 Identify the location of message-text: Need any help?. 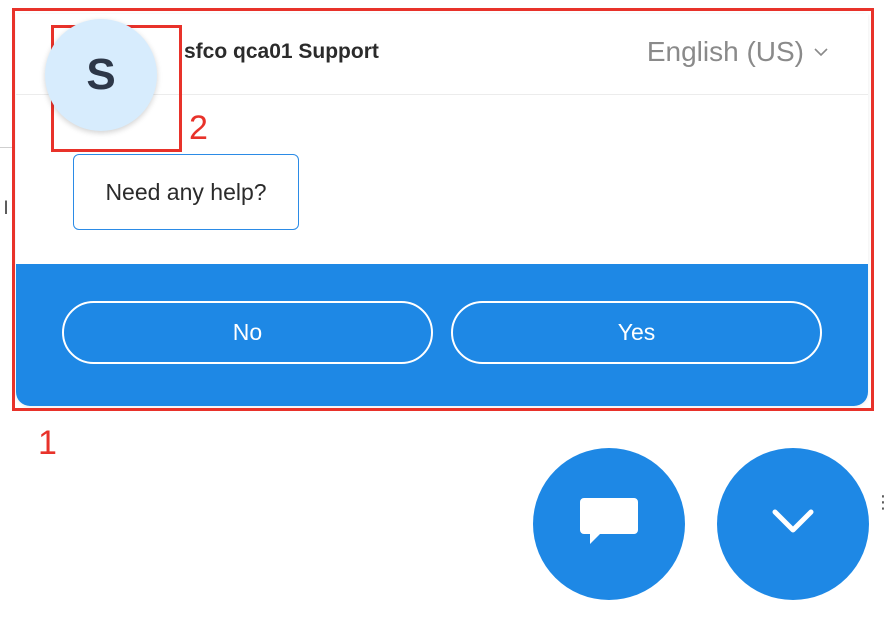
(186, 191).